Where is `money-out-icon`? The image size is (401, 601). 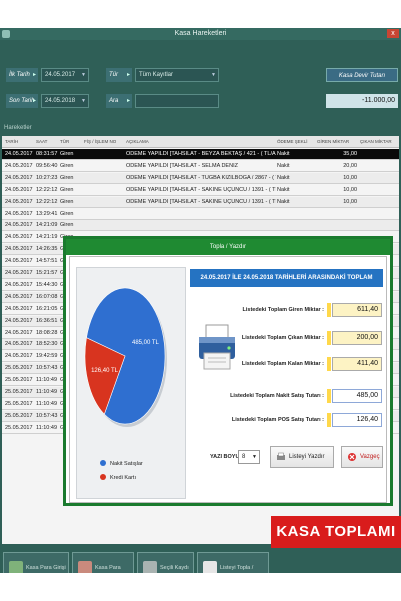
money-out-icon is located at coordinates (85, 567).